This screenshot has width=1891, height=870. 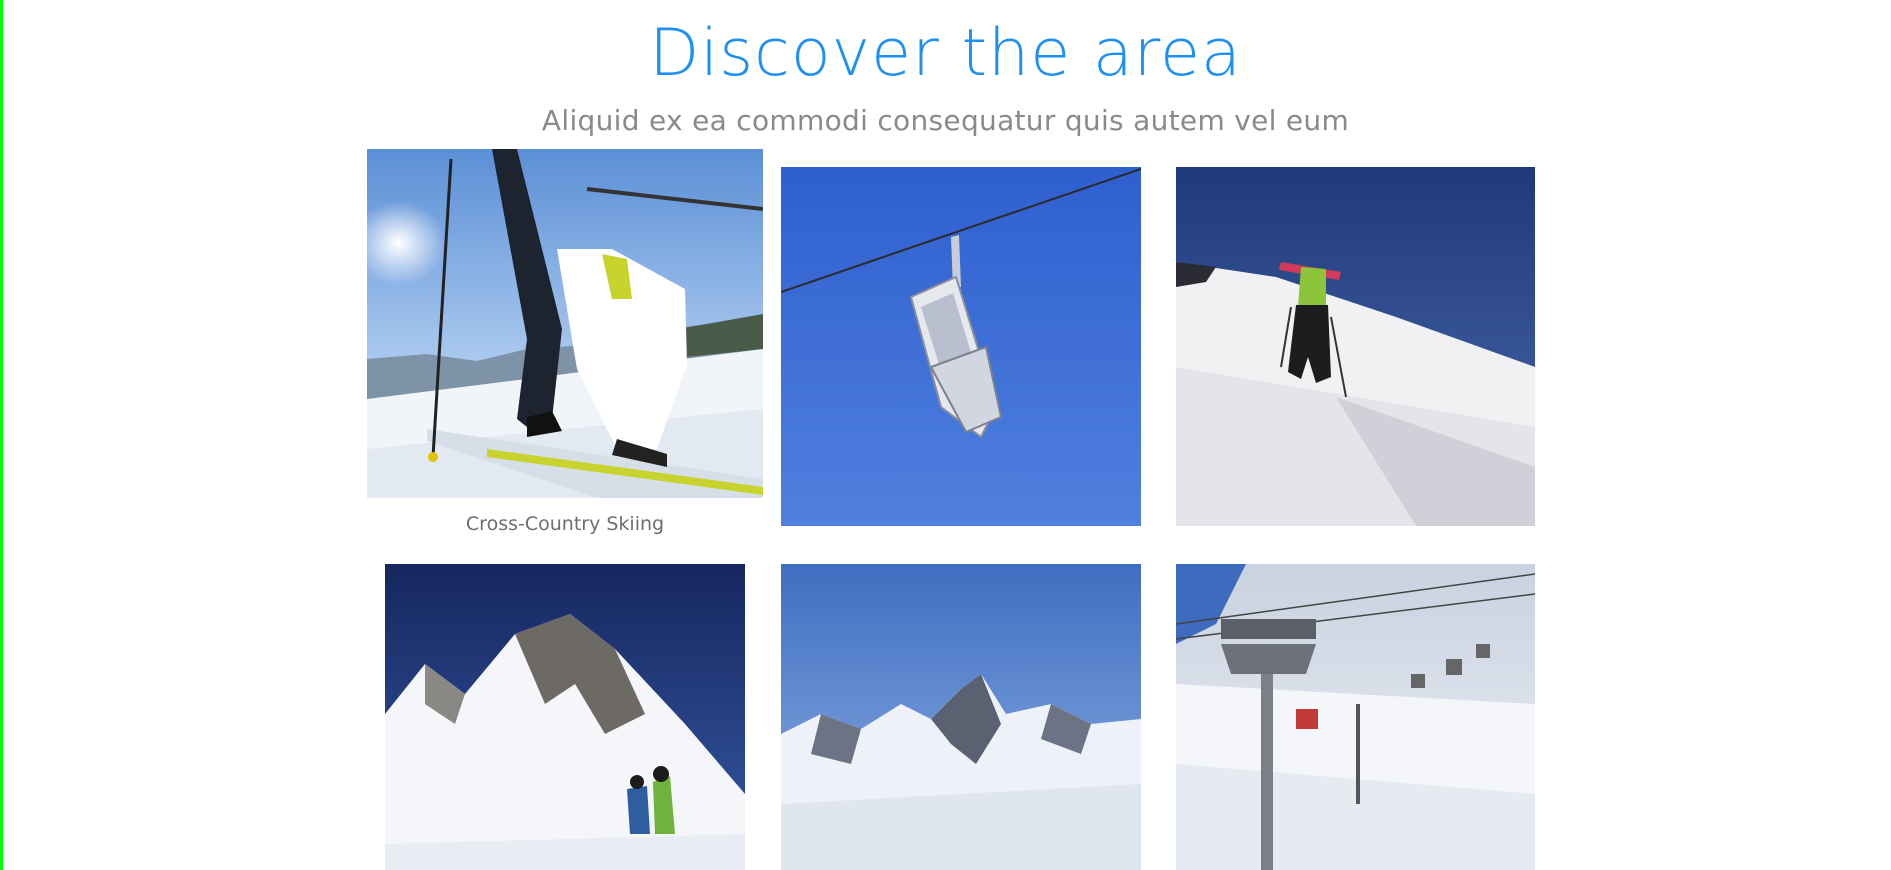 I want to click on gallery-item-mountain-range, so click(x=961, y=717).